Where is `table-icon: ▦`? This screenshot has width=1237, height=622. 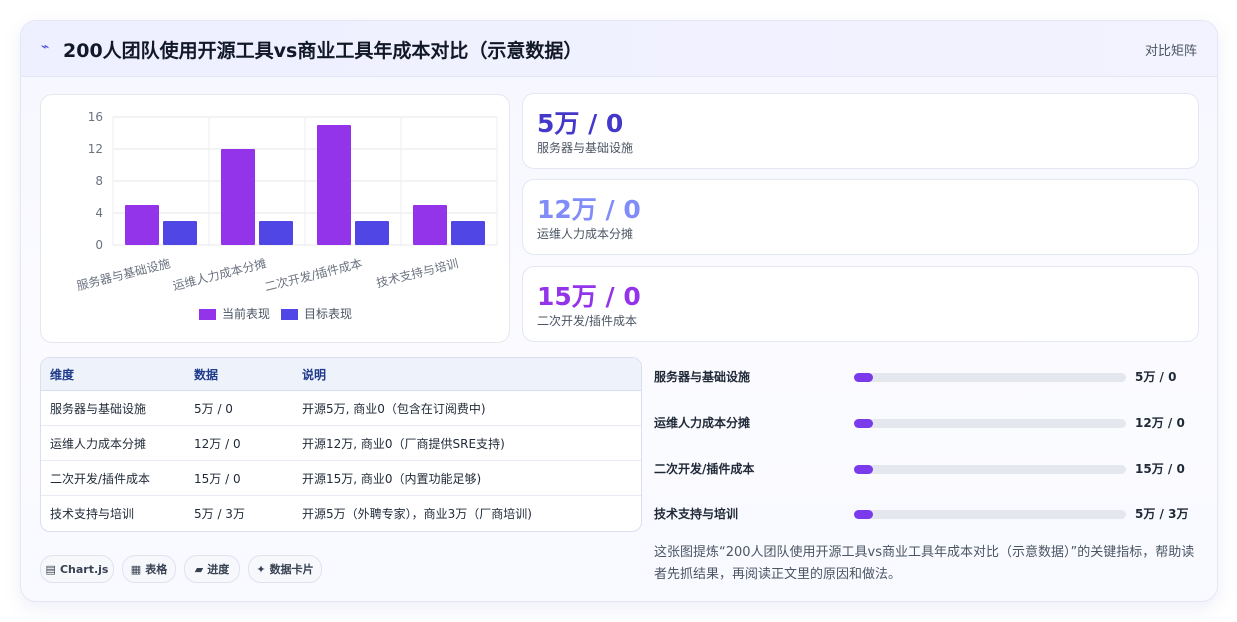 table-icon: ▦ is located at coordinates (136, 569).